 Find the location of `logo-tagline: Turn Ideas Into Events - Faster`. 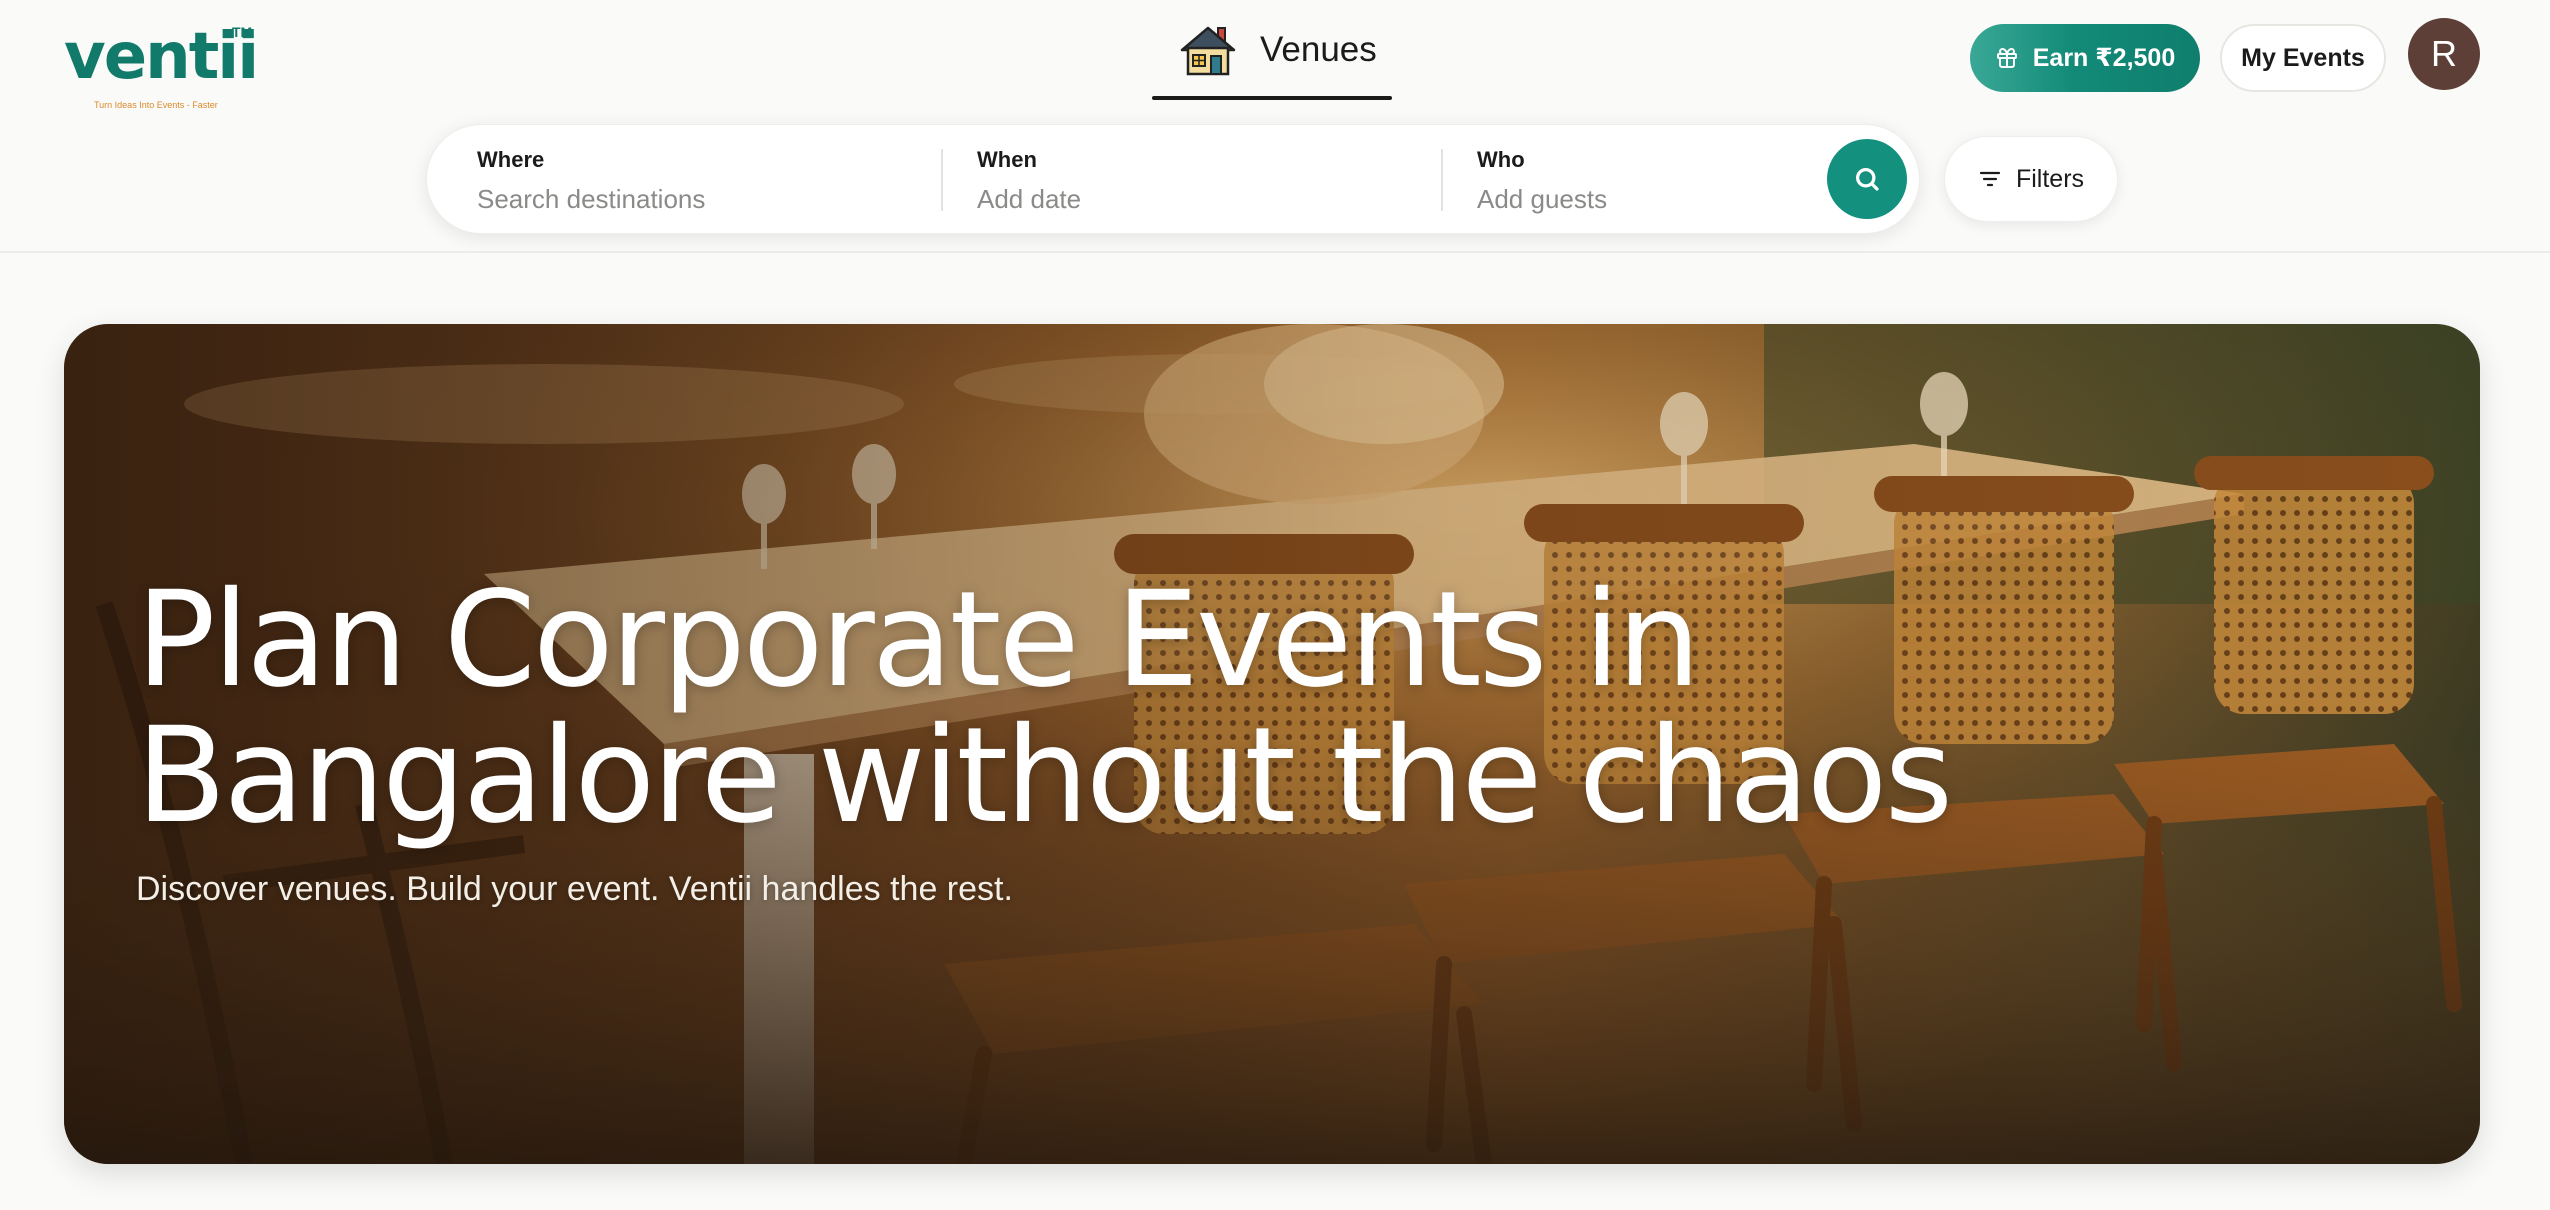

logo-tagline: Turn Ideas Into Events - Faster is located at coordinates (156, 105).